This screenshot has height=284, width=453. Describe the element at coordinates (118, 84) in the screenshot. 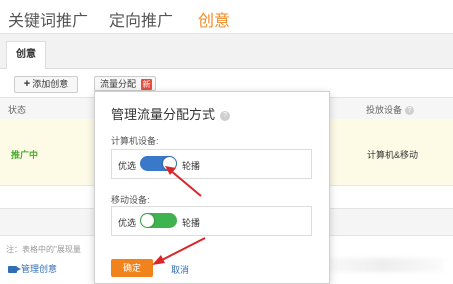

I see `flow-allocation-label: 流量分配` at that location.